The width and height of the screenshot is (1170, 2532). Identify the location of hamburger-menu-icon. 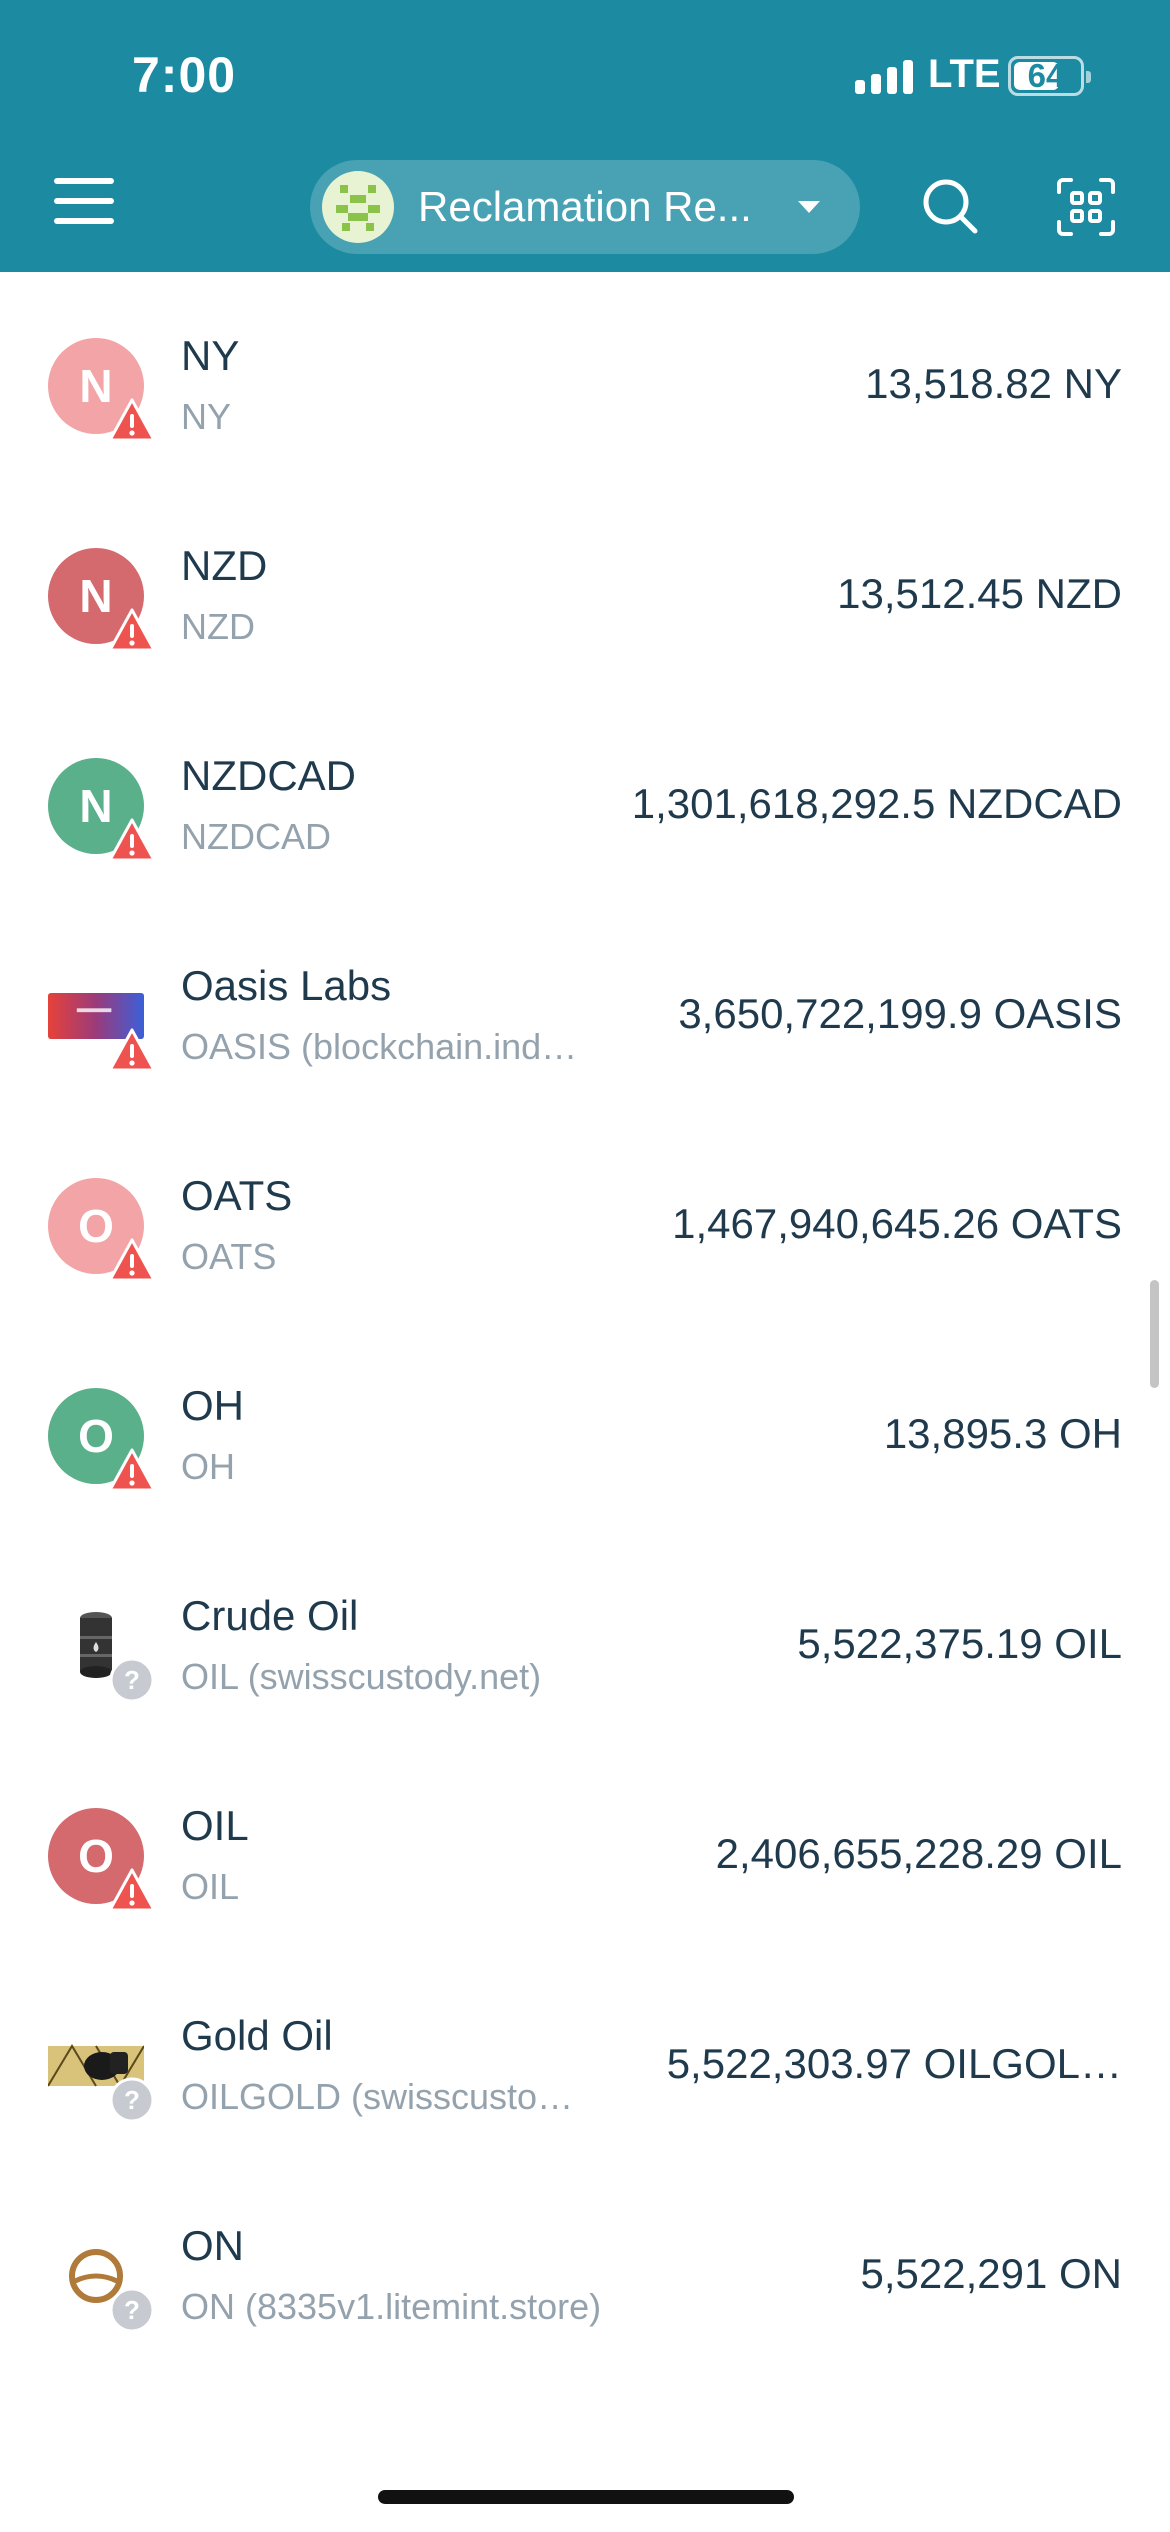
(84, 203).